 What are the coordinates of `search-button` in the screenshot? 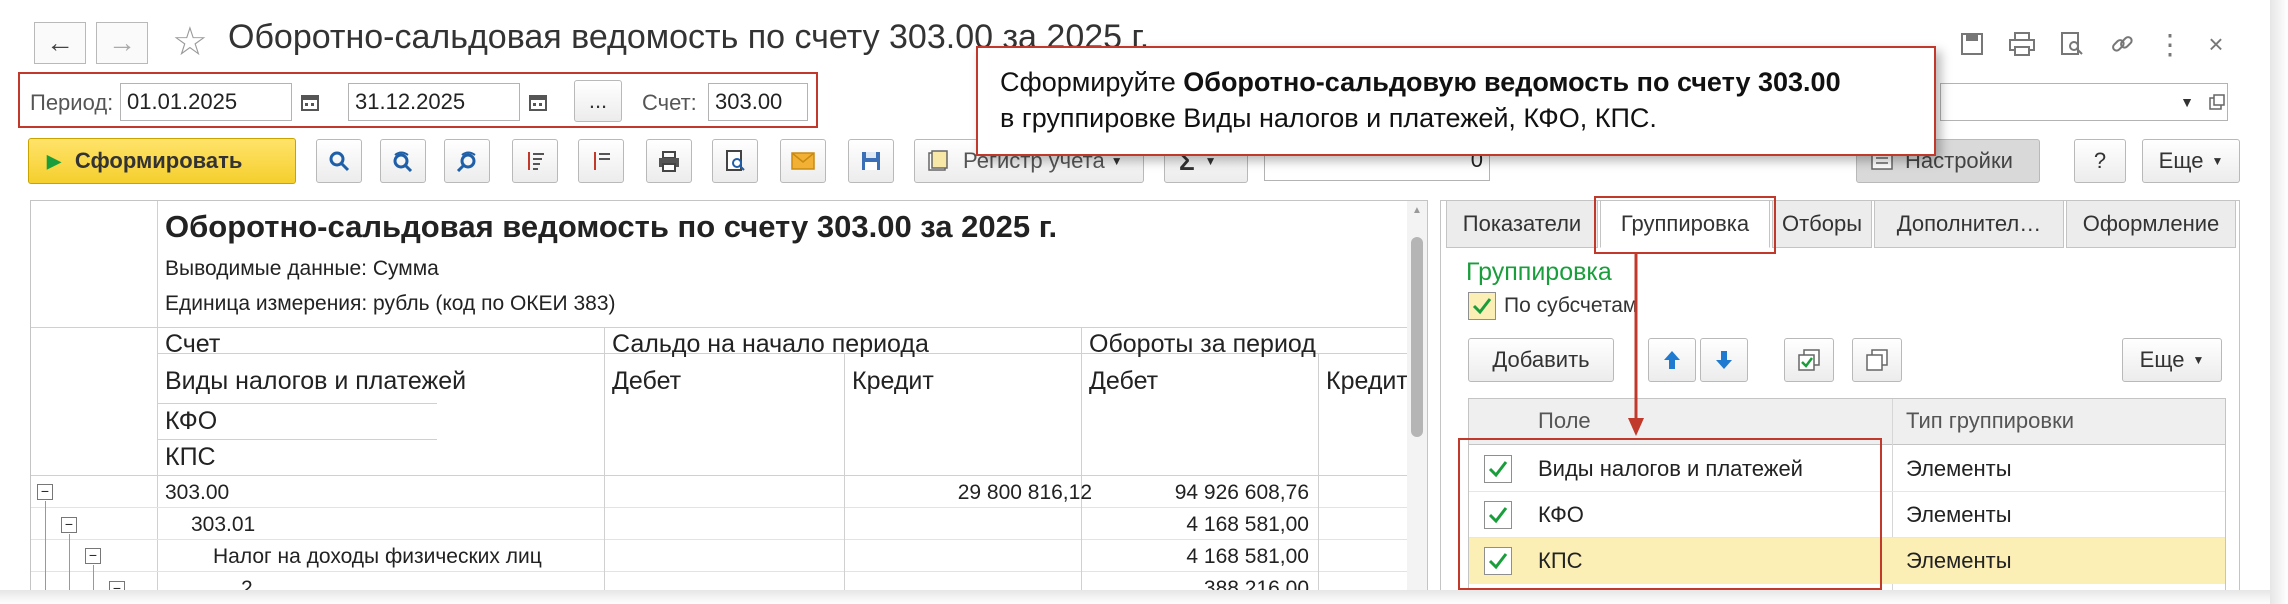 It's located at (339, 161).